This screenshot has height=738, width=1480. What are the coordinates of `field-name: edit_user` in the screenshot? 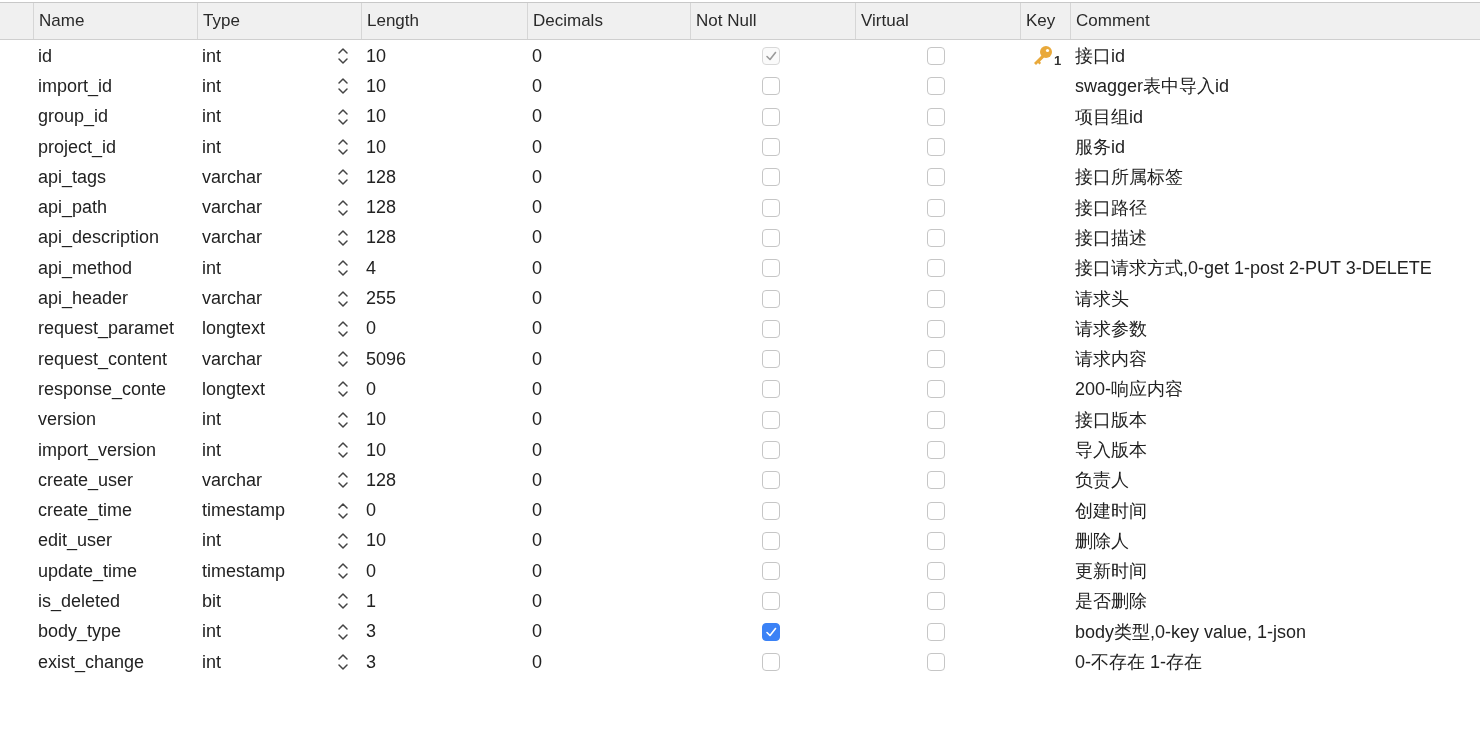 It's located at (75, 541).